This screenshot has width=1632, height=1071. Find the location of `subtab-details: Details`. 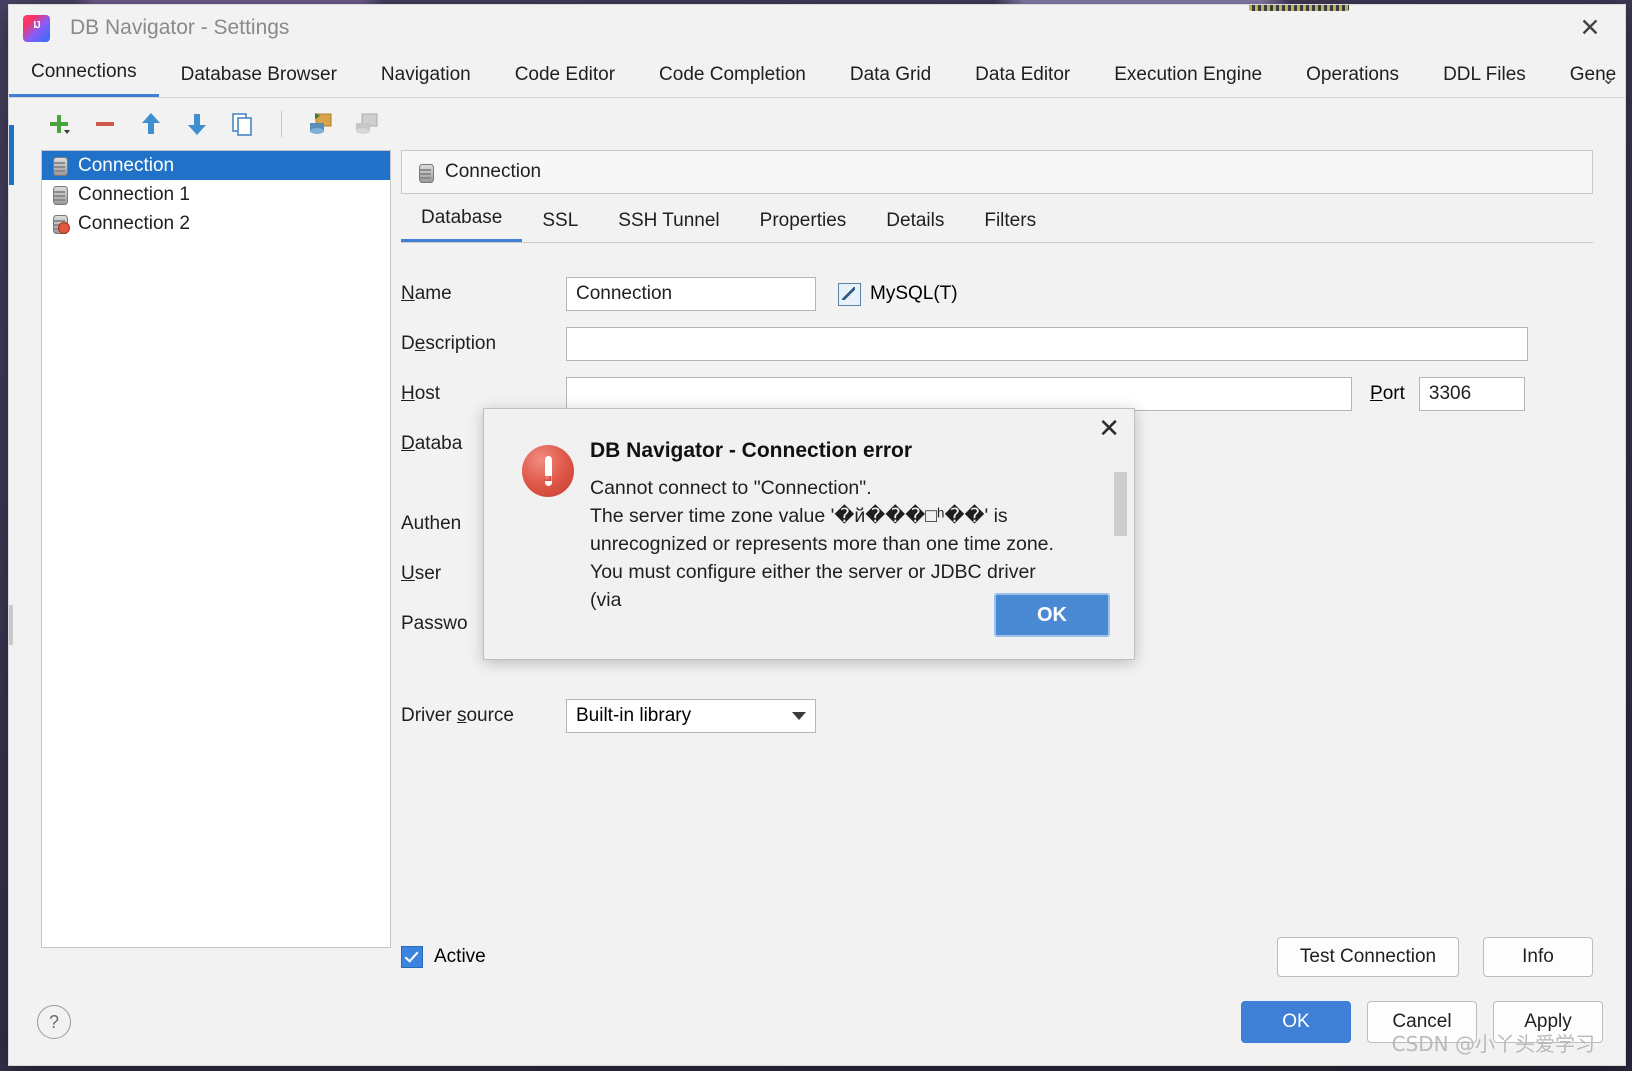

subtab-details: Details is located at coordinates (915, 226).